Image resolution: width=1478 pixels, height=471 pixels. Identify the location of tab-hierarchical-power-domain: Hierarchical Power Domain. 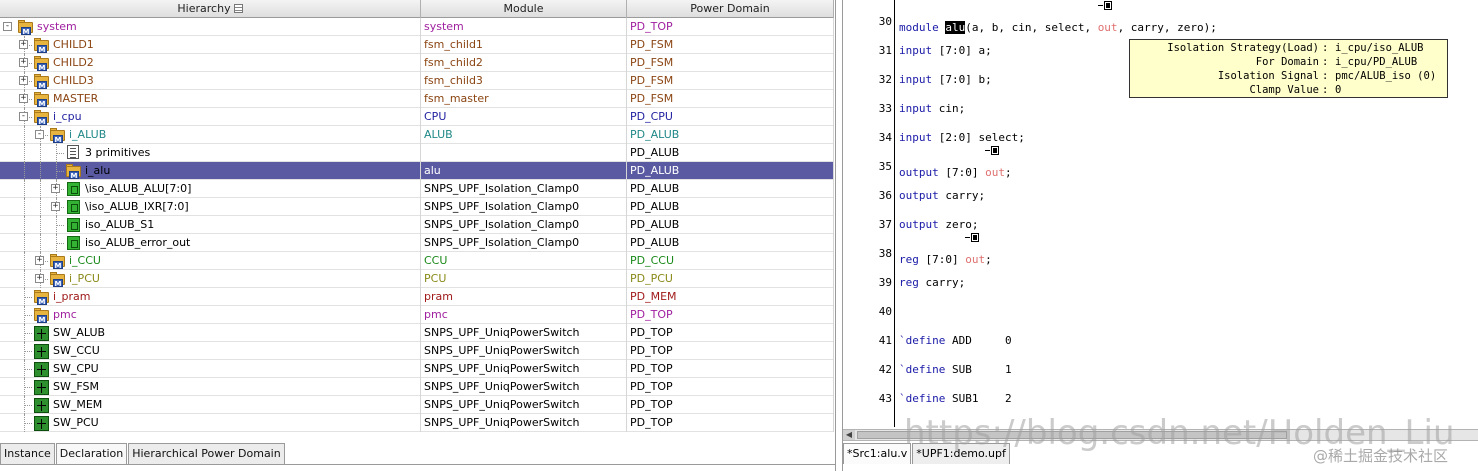
(206, 453).